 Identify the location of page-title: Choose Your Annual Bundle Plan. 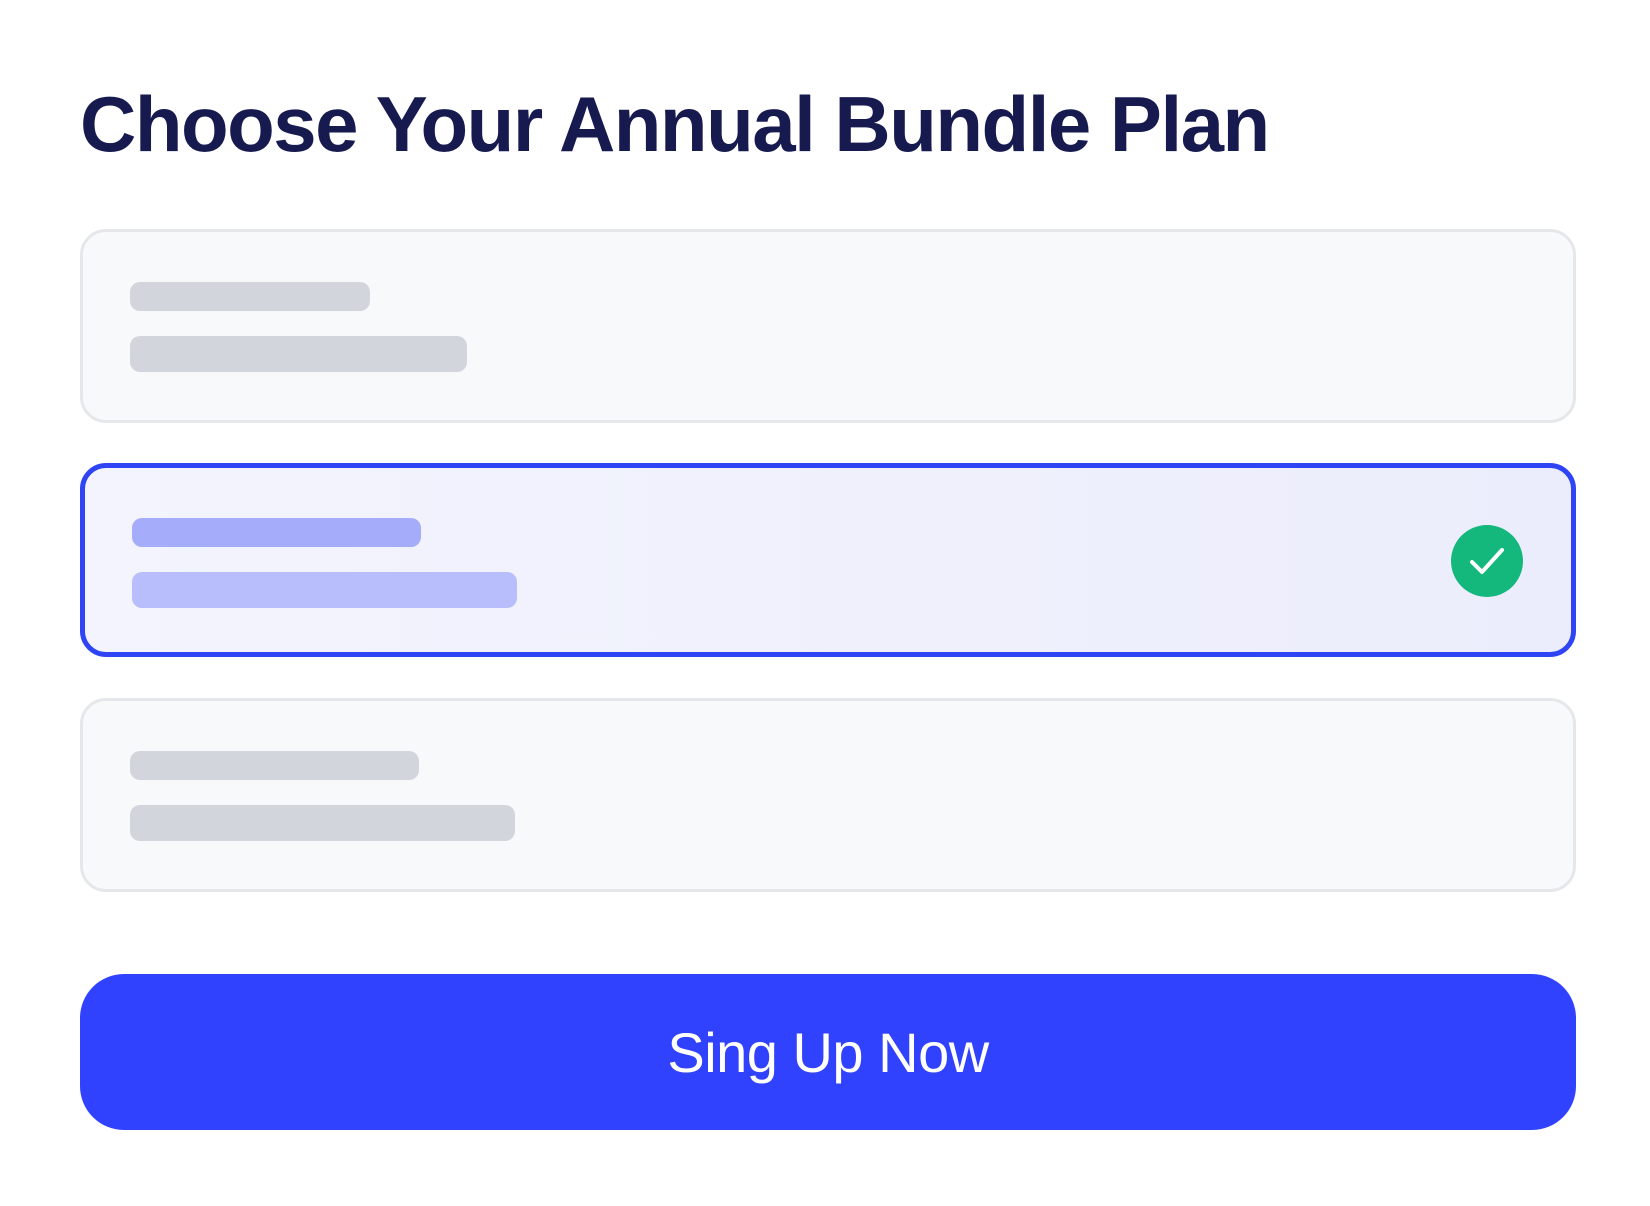
(675, 124).